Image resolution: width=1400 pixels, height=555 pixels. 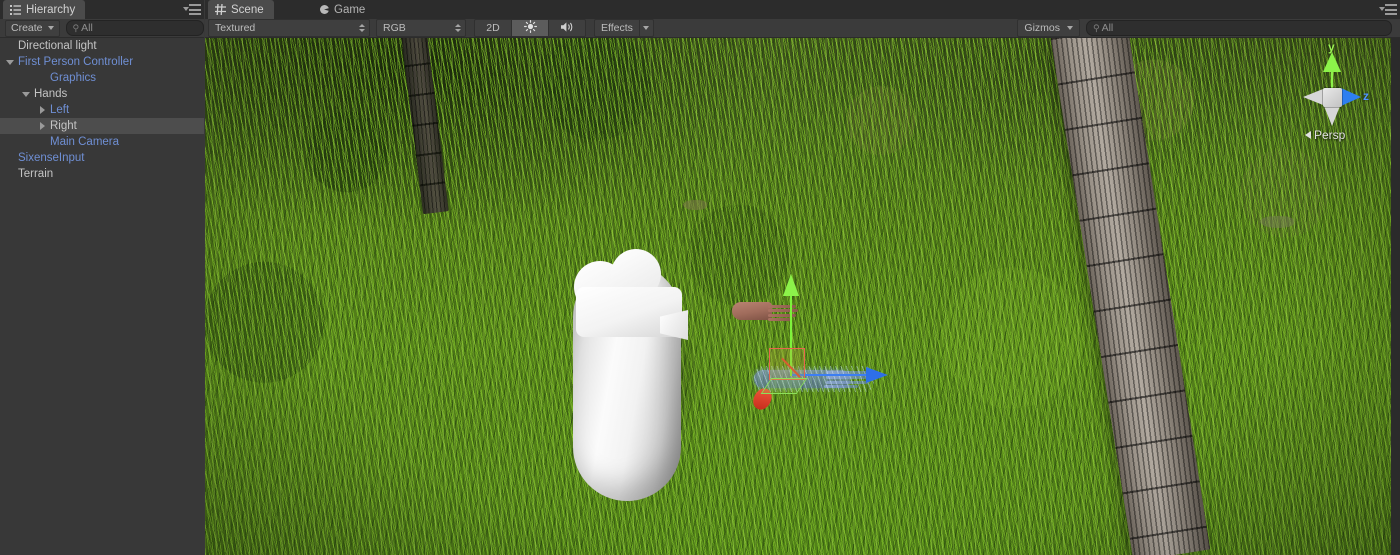 What do you see at coordinates (85, 142) in the screenshot?
I see `hierarchy-item-label: Main Camera` at bounding box center [85, 142].